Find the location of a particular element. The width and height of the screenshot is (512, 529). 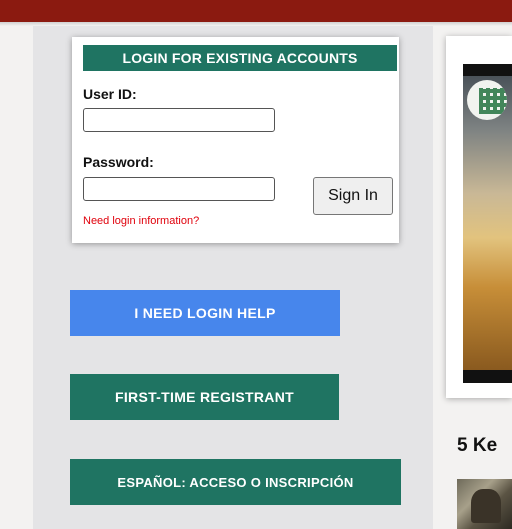

article-thumbnail is located at coordinates (484, 504).